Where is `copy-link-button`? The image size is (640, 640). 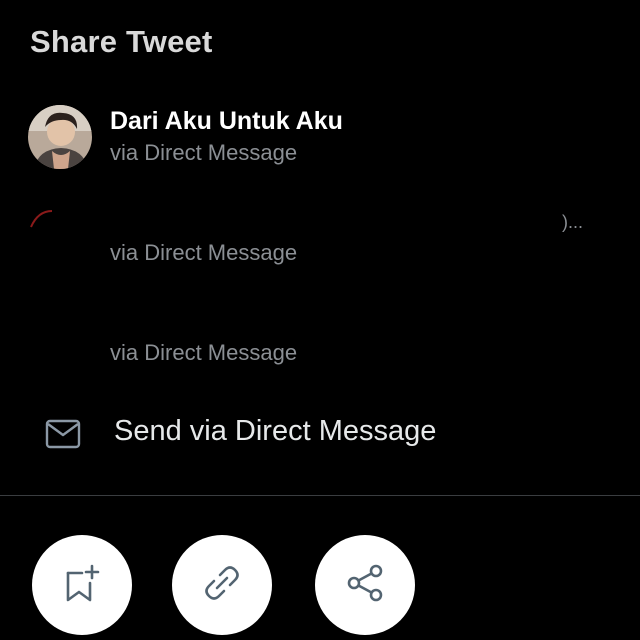
copy-link-button is located at coordinates (222, 585).